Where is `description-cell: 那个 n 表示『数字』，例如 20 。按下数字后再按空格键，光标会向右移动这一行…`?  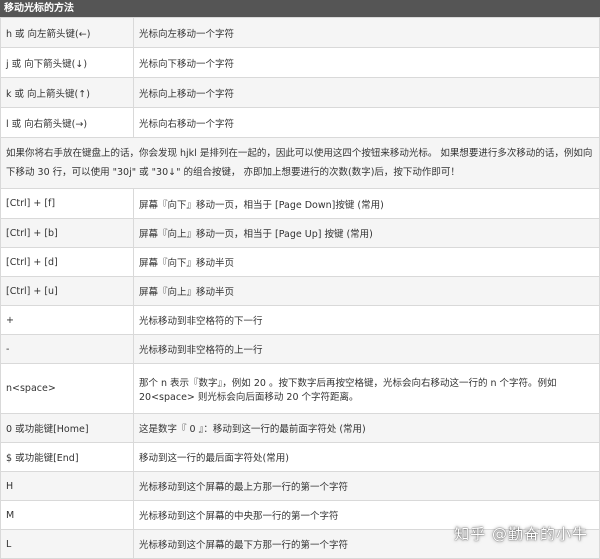 description-cell: 那个 n 表示『数字』，例如 20 。按下数字后再按空格键，光标会向右移动这一行… is located at coordinates (366, 388).